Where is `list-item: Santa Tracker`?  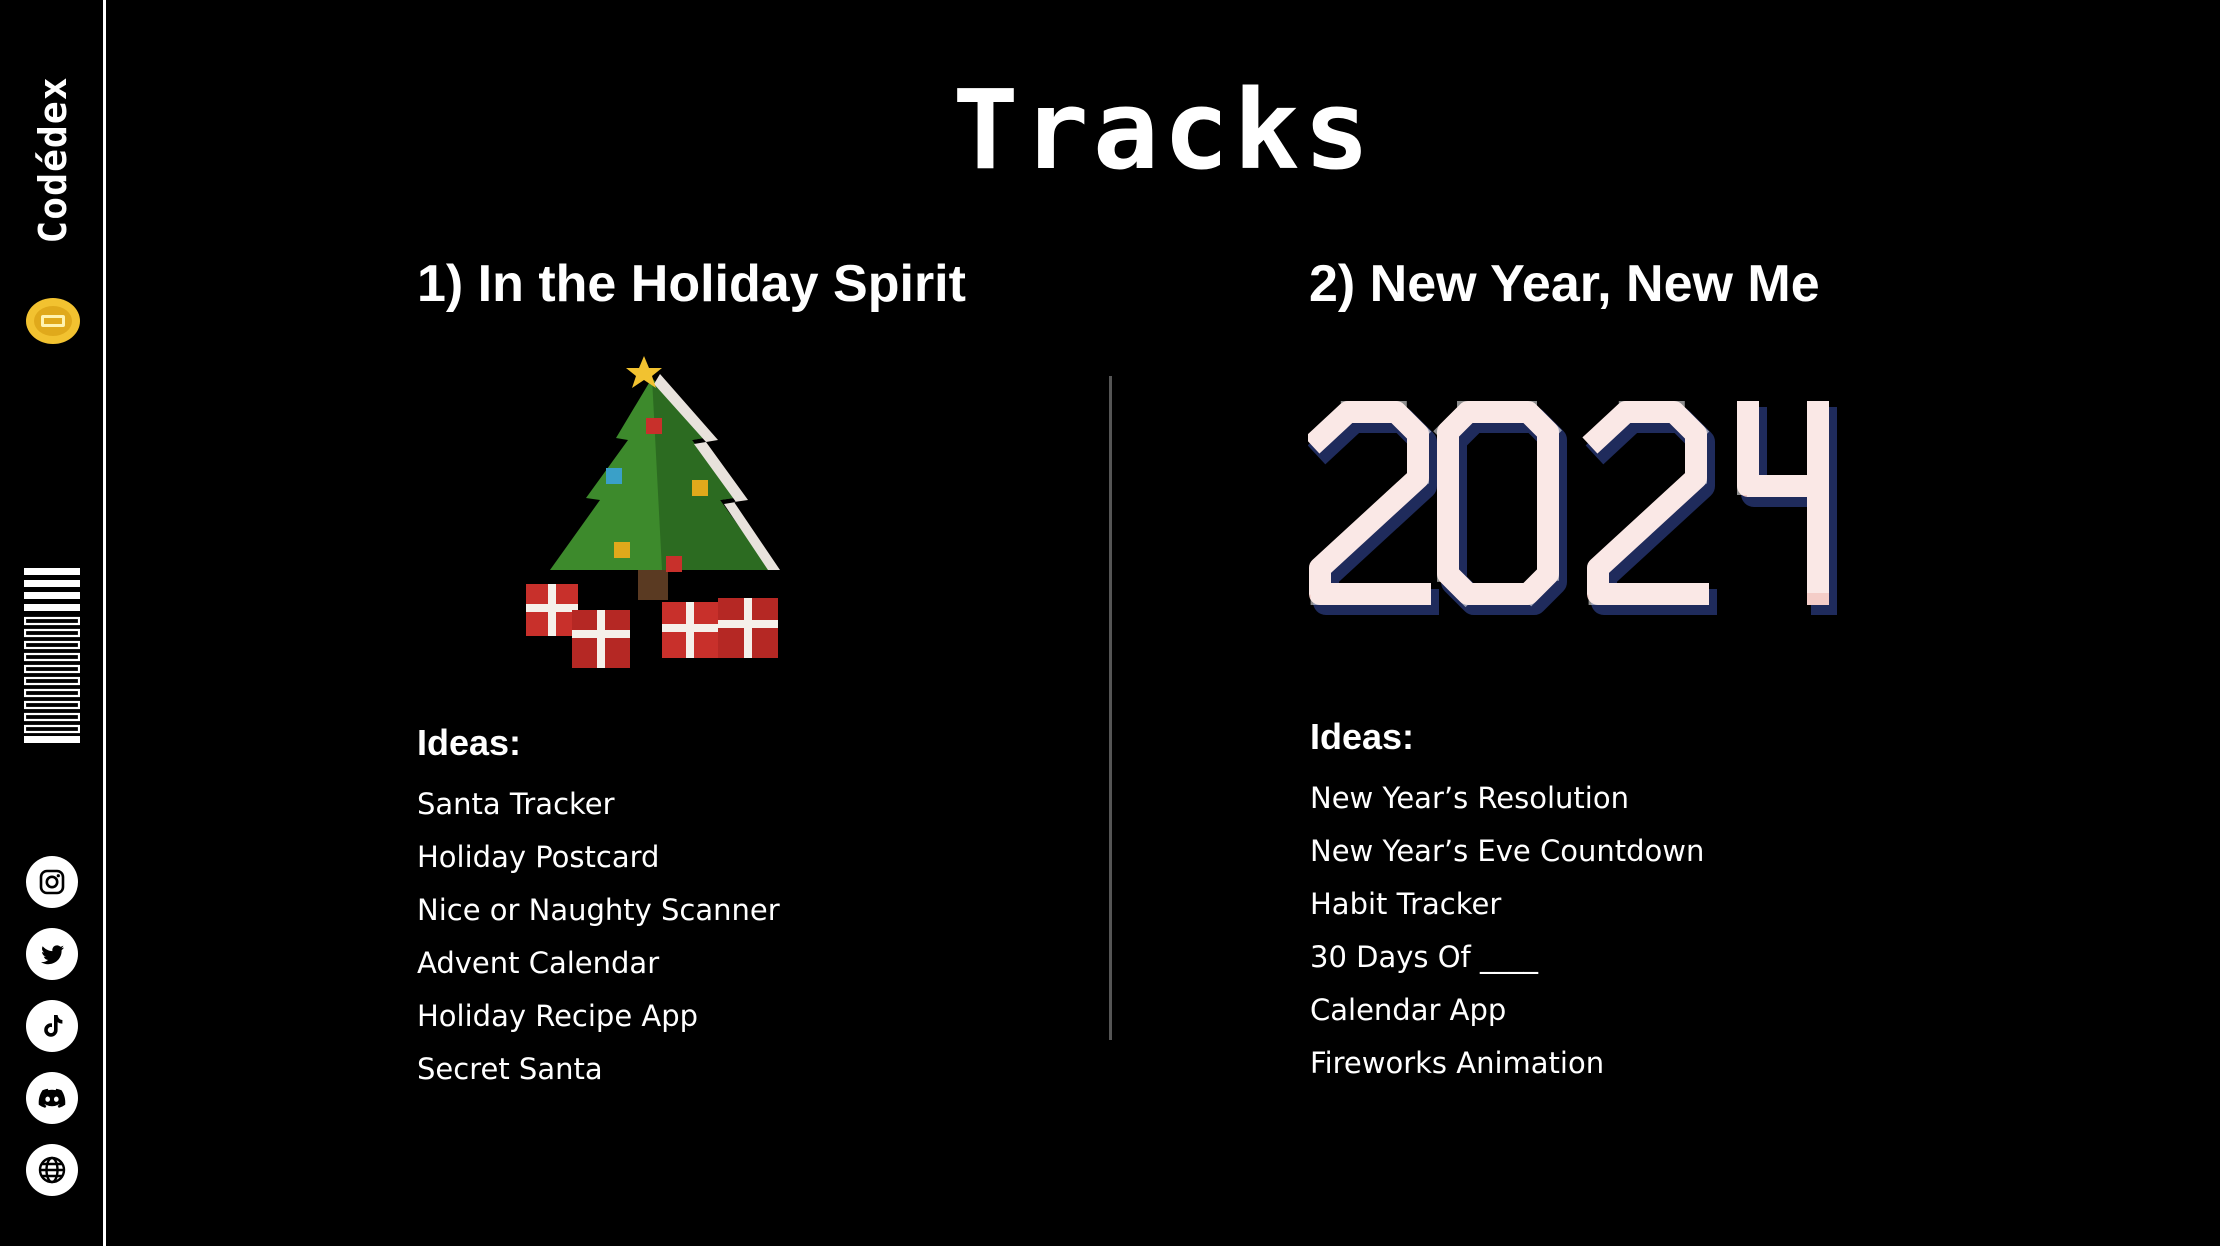 list-item: Santa Tracker is located at coordinates (516, 804).